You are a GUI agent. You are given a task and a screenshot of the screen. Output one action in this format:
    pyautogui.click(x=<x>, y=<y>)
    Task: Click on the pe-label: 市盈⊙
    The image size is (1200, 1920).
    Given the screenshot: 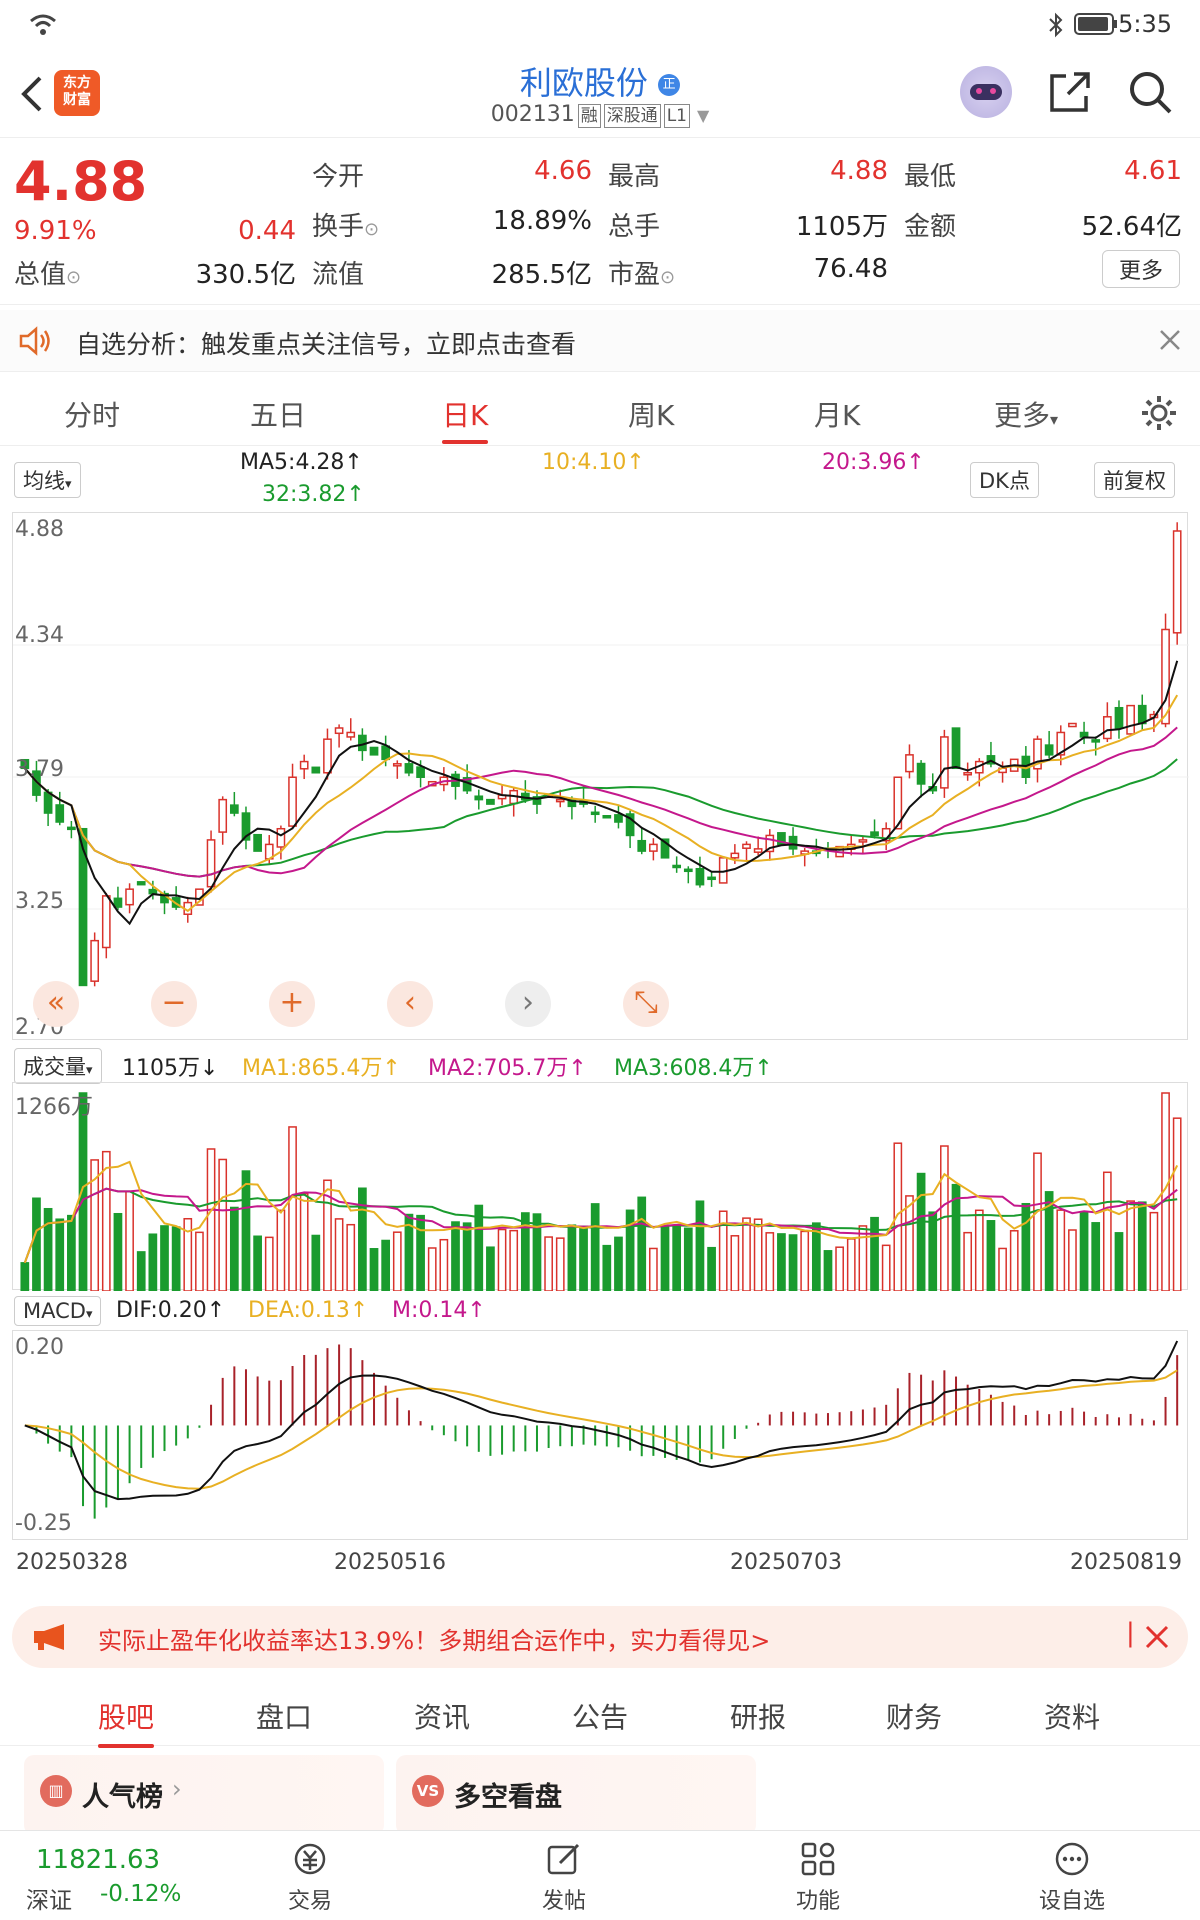 What is the action you would take?
    pyautogui.click(x=641, y=272)
    